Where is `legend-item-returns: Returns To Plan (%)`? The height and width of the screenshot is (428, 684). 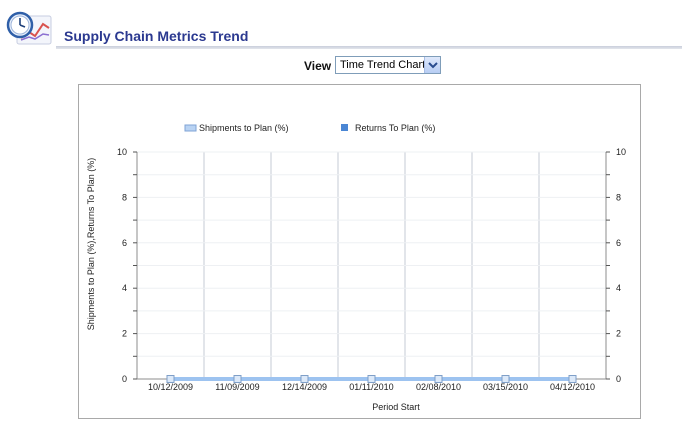
legend-item-returns: Returns To Plan (%) is located at coordinates (388, 128).